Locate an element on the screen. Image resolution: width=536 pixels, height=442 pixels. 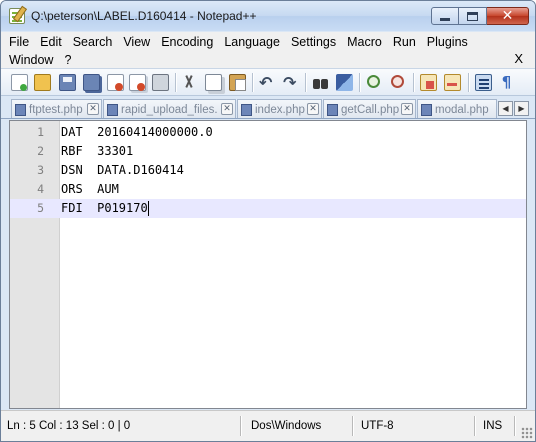
save-icon is located at coordinates (67, 82).